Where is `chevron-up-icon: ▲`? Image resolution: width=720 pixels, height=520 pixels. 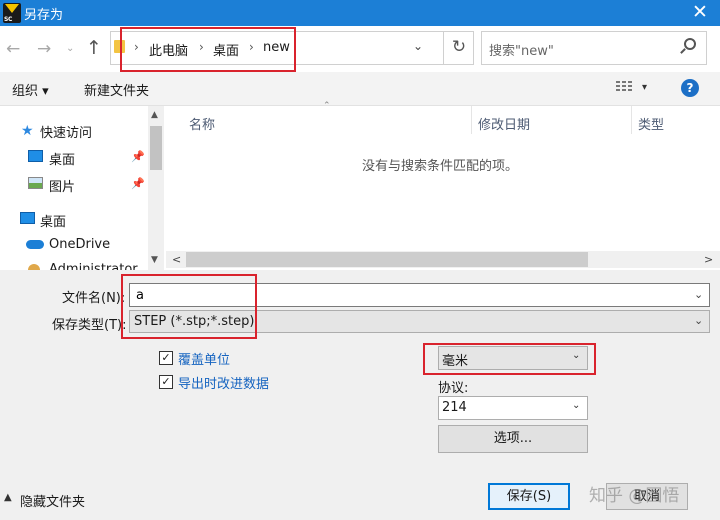
chevron-up-icon: ▲ is located at coordinates (8, 497).